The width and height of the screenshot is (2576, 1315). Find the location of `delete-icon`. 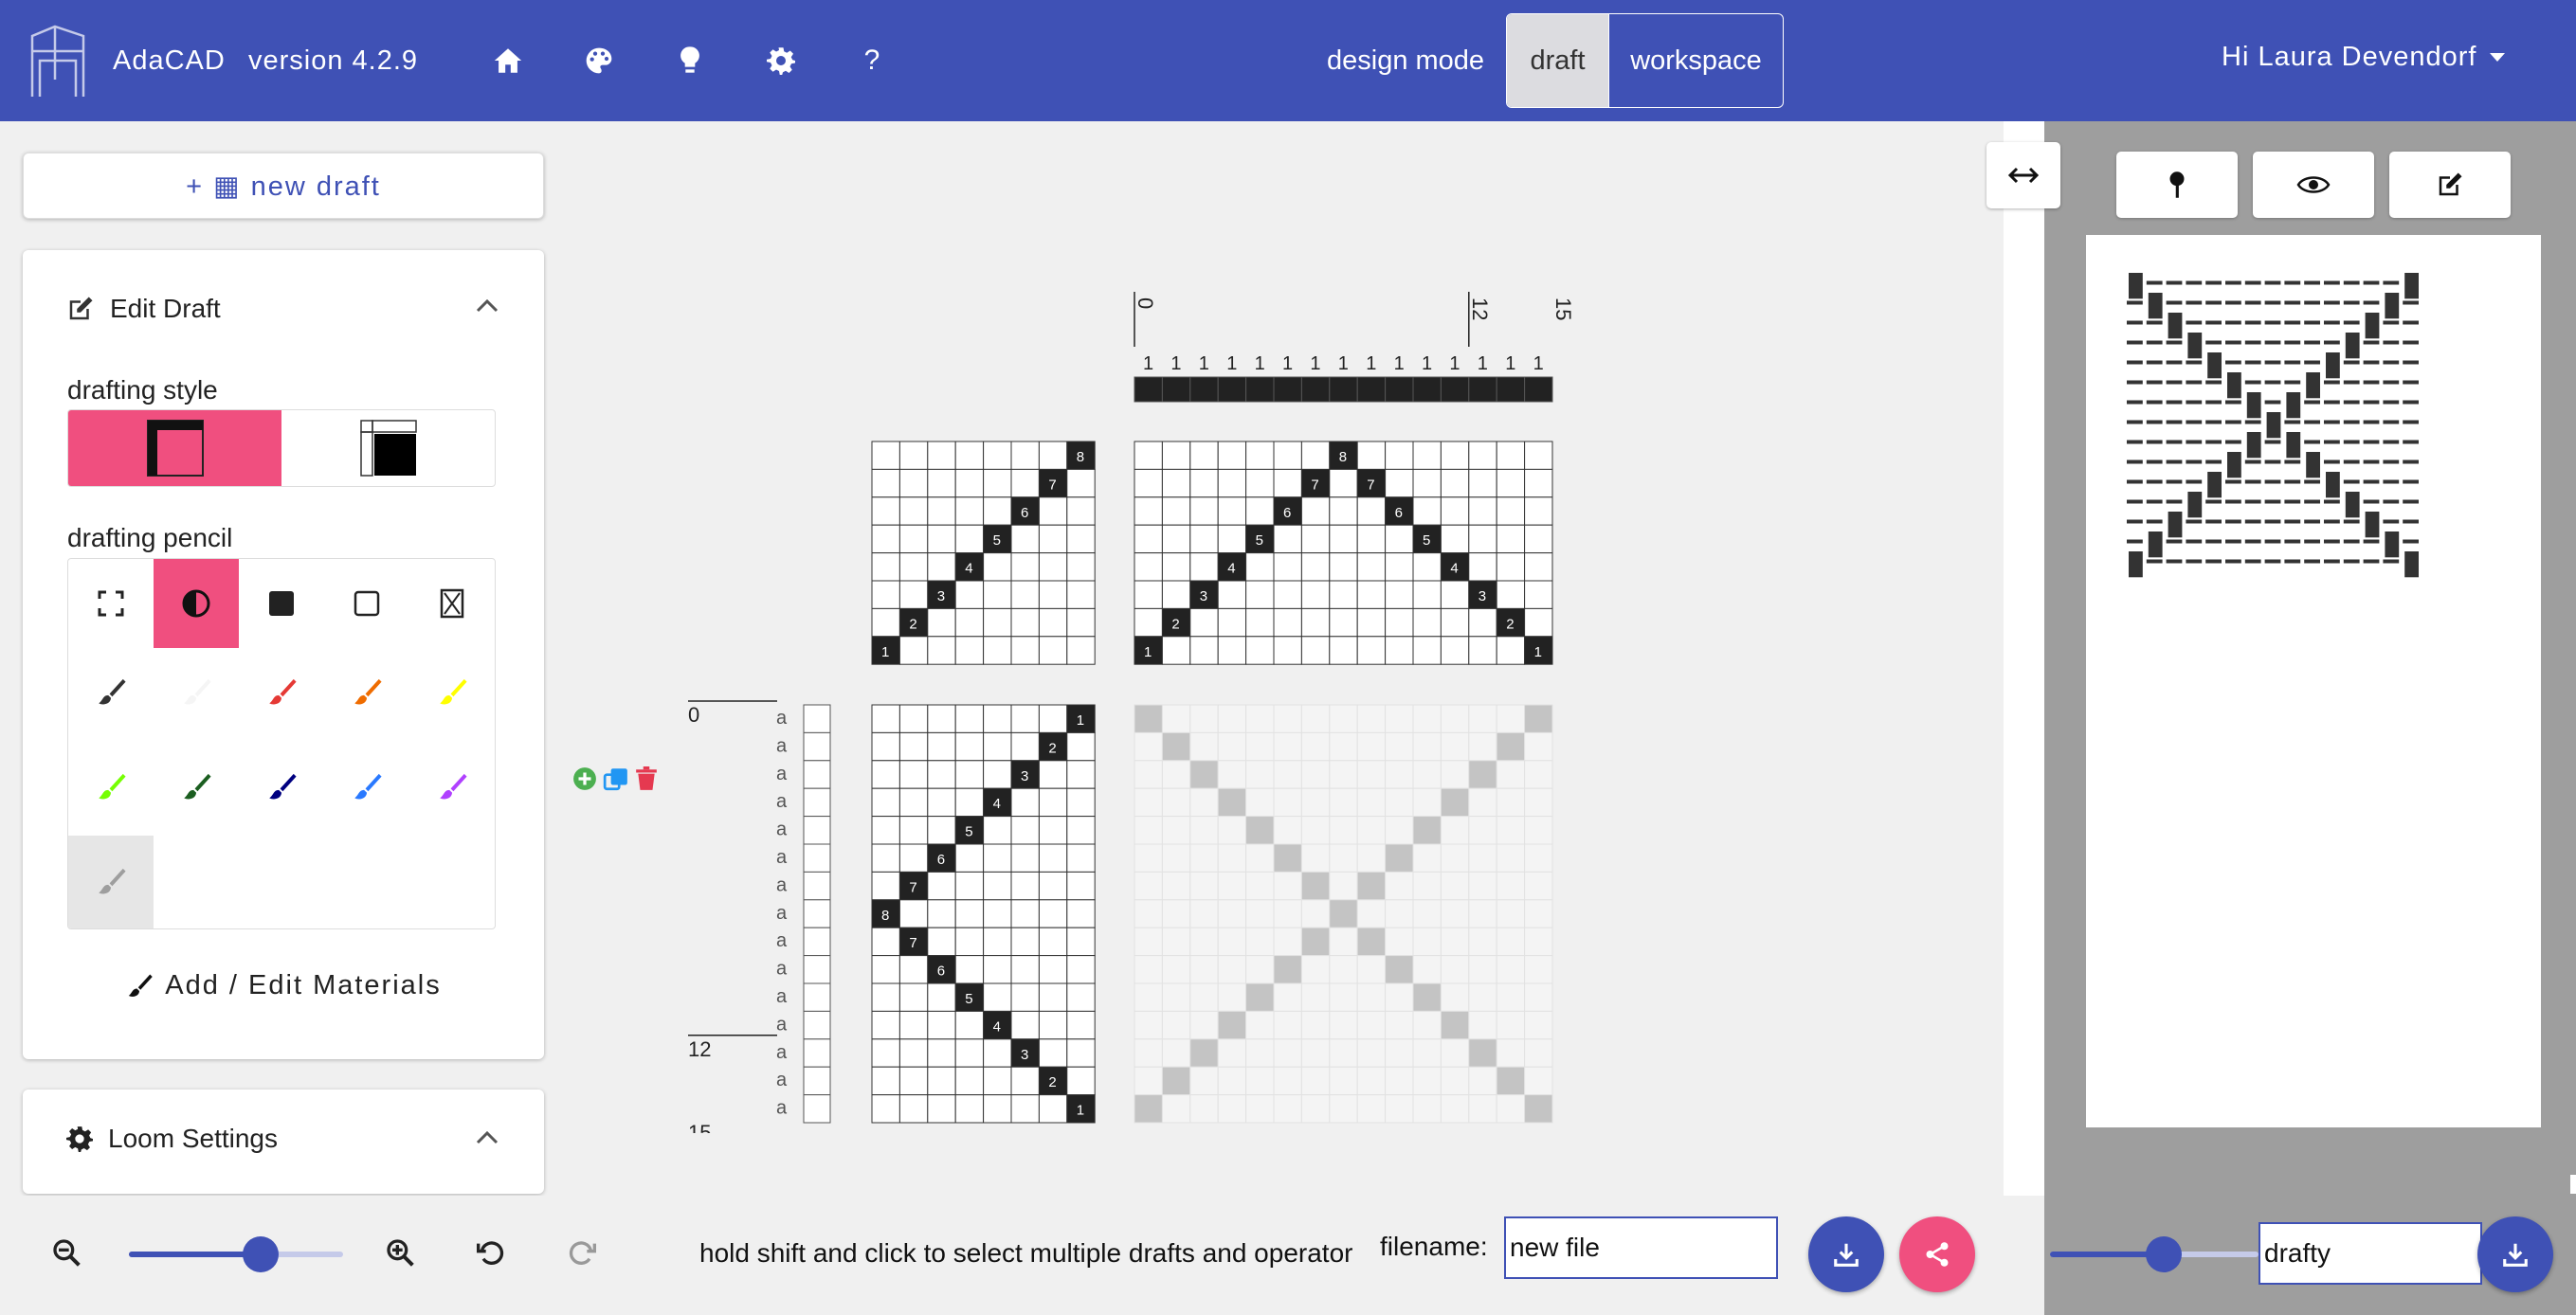

delete-icon is located at coordinates (646, 778).